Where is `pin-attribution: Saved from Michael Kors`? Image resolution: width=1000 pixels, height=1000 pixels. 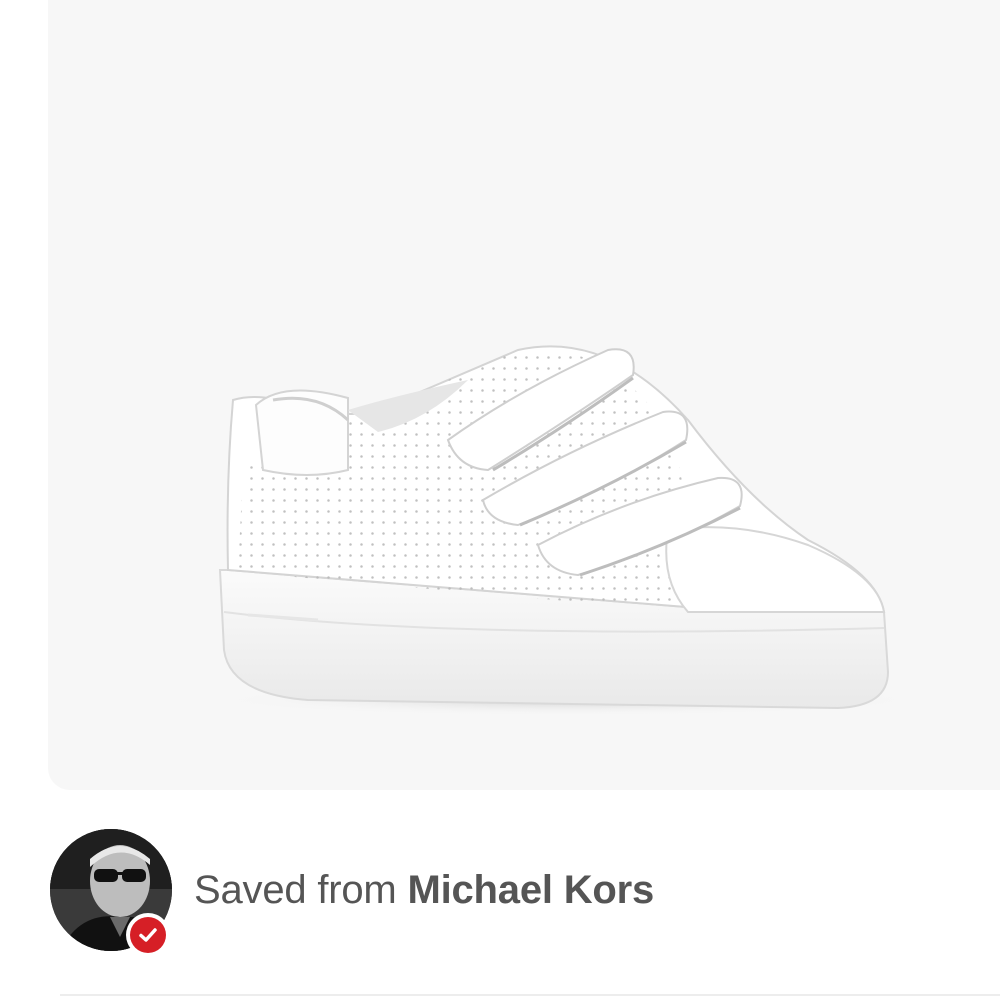 pin-attribution: Saved from Michael Kors is located at coordinates (500, 892).